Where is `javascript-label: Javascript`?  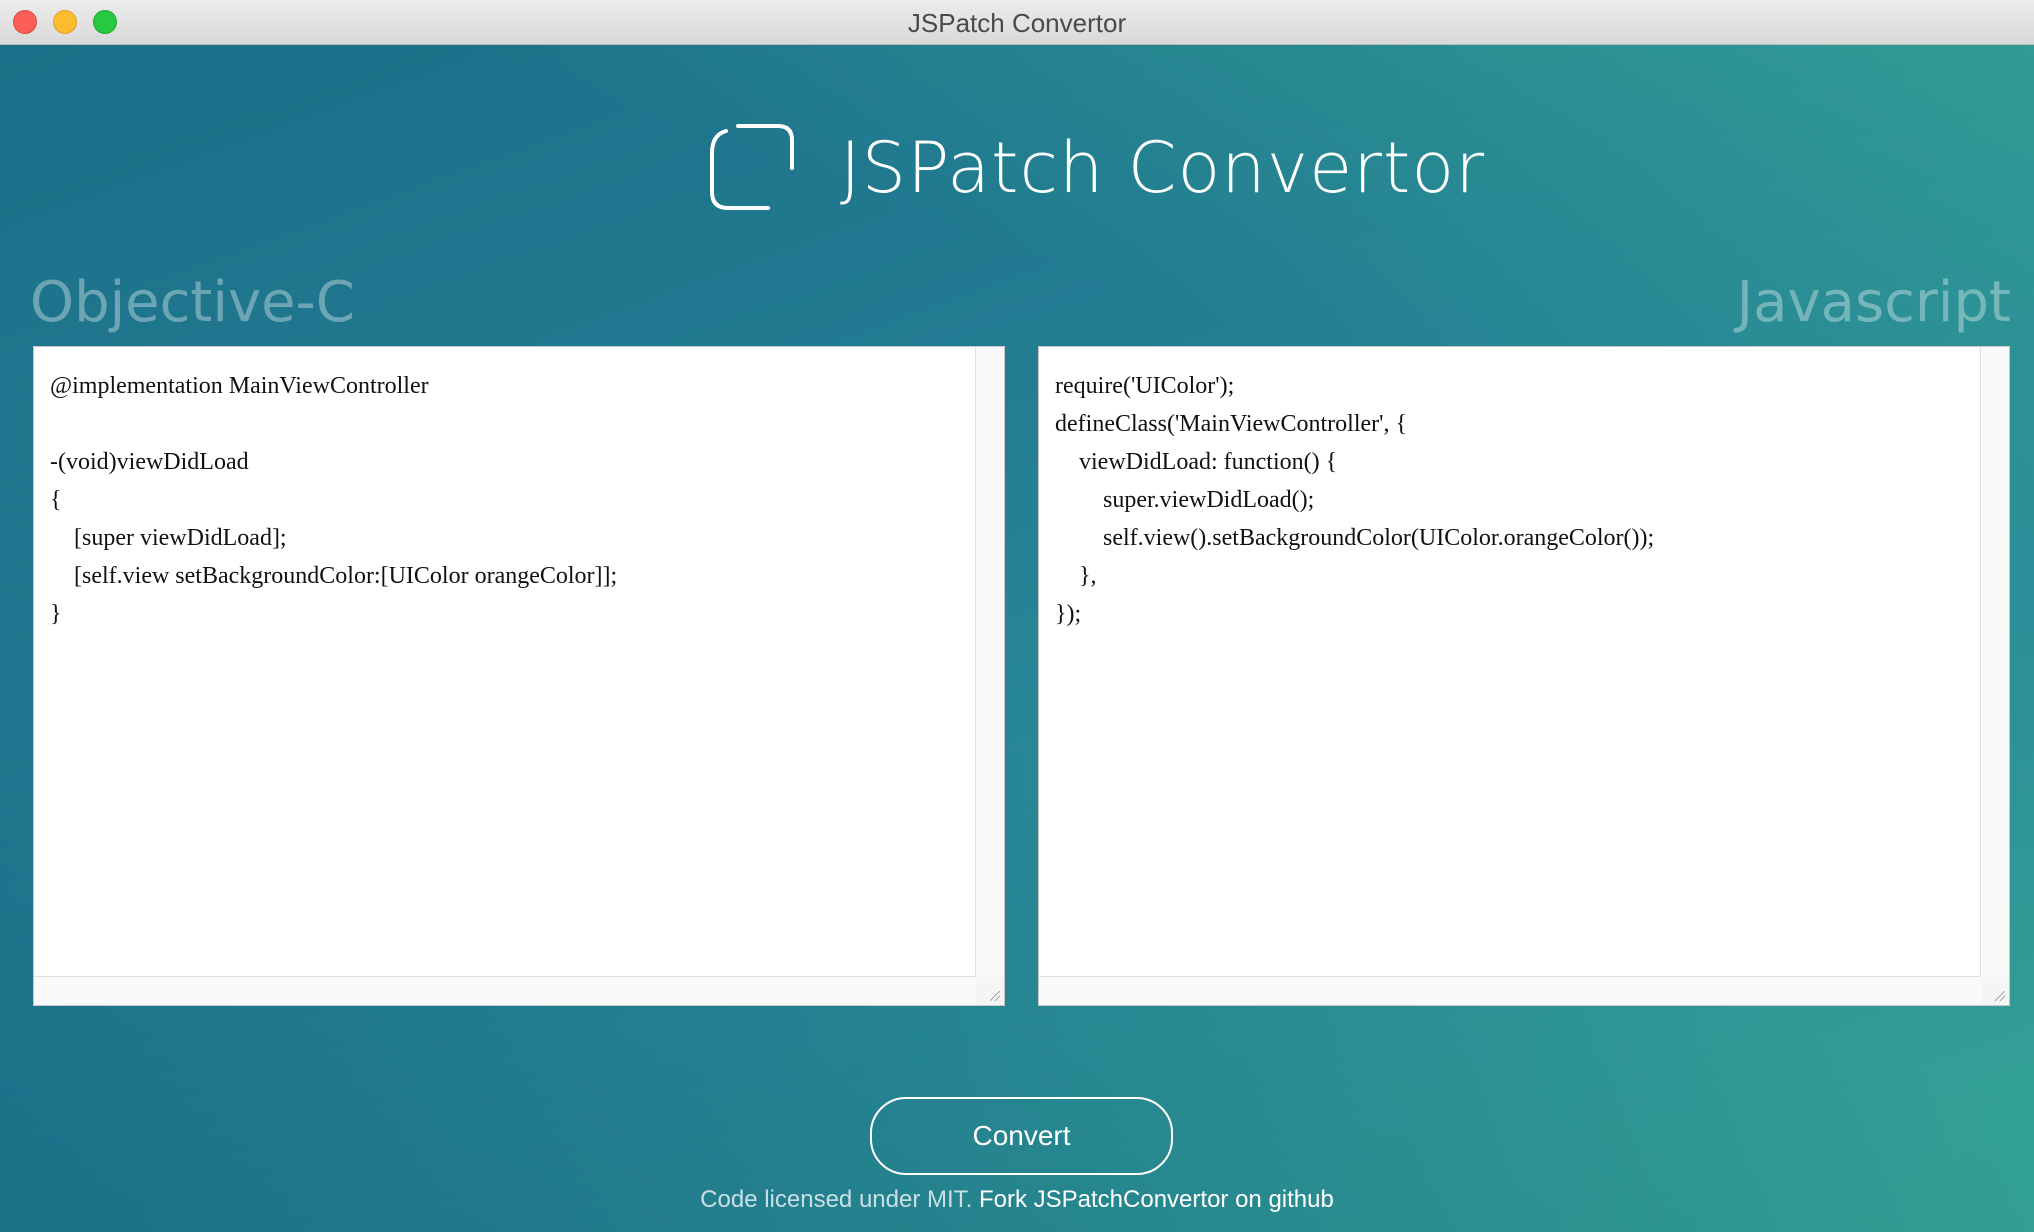 javascript-label: Javascript is located at coordinates (1873, 302).